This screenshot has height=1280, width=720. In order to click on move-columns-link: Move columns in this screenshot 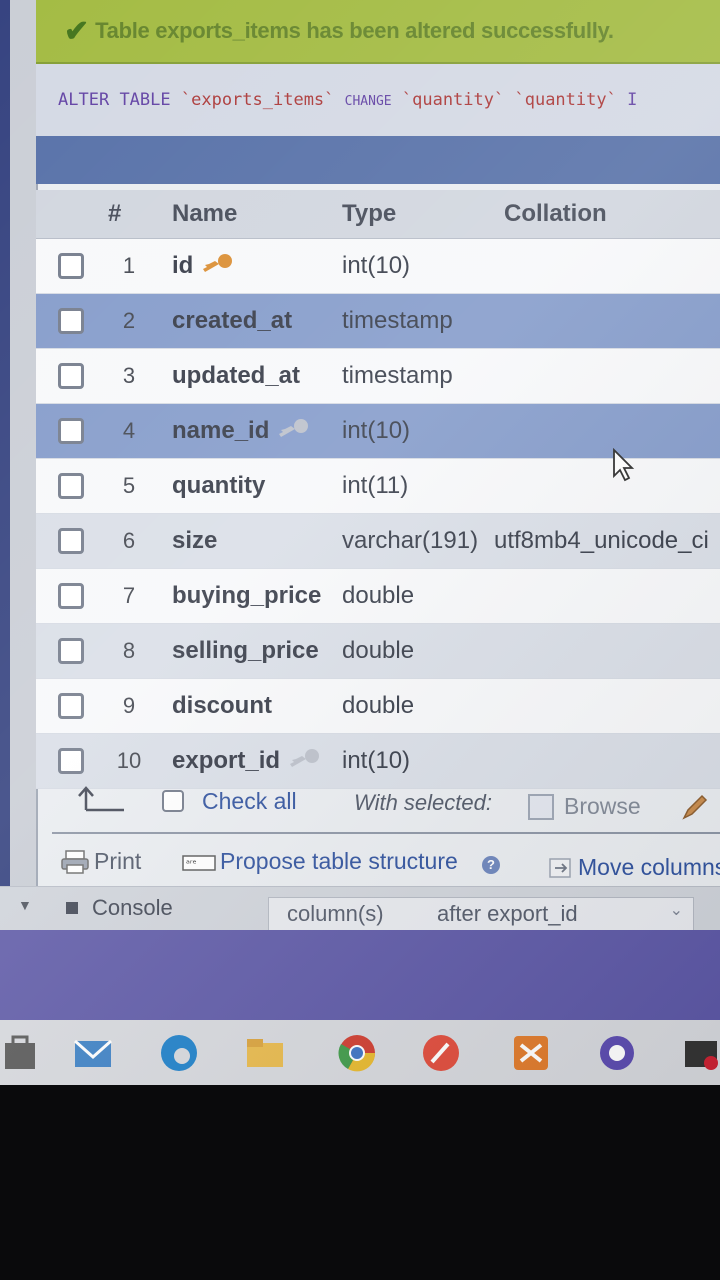, I will do `click(634, 867)`.